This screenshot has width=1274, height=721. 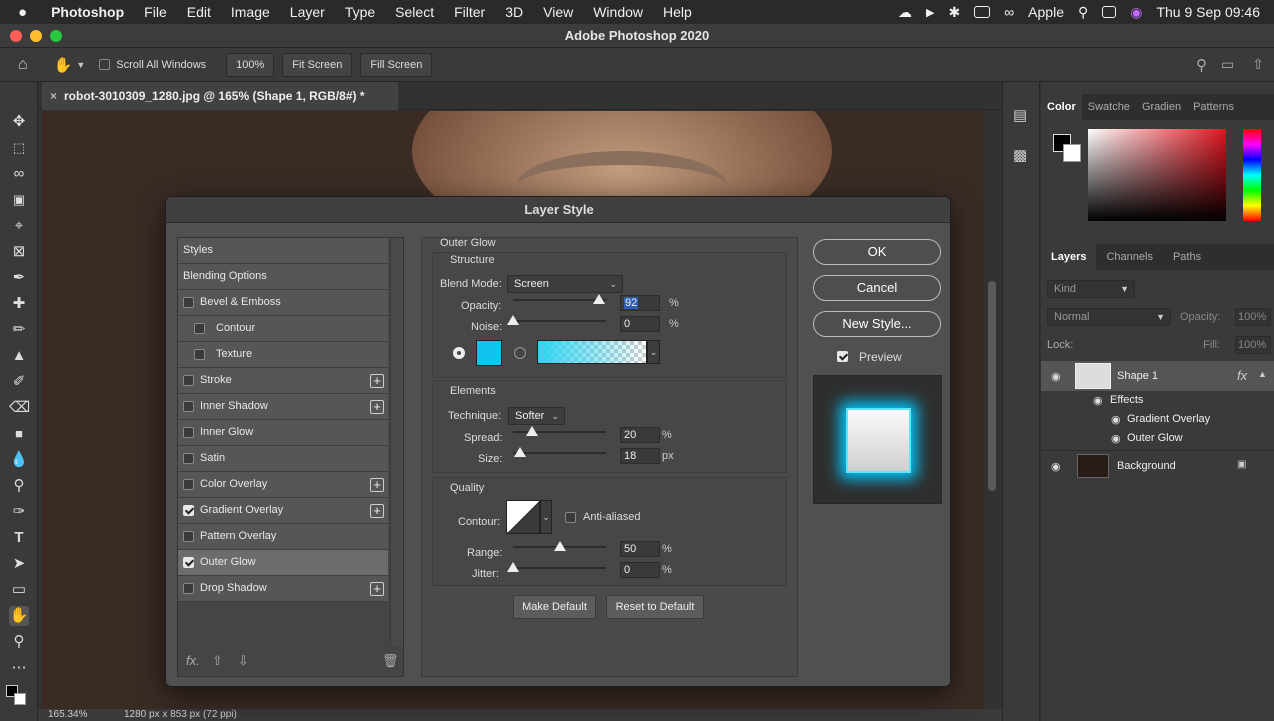 What do you see at coordinates (1020, 155) in the screenshot?
I see `libraries-panel-icon: ▩` at bounding box center [1020, 155].